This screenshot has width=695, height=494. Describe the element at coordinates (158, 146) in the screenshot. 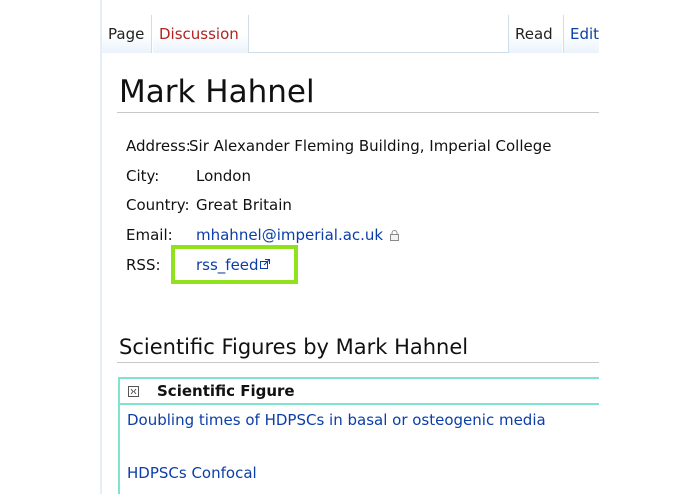

I see `address-label: Address:` at that location.